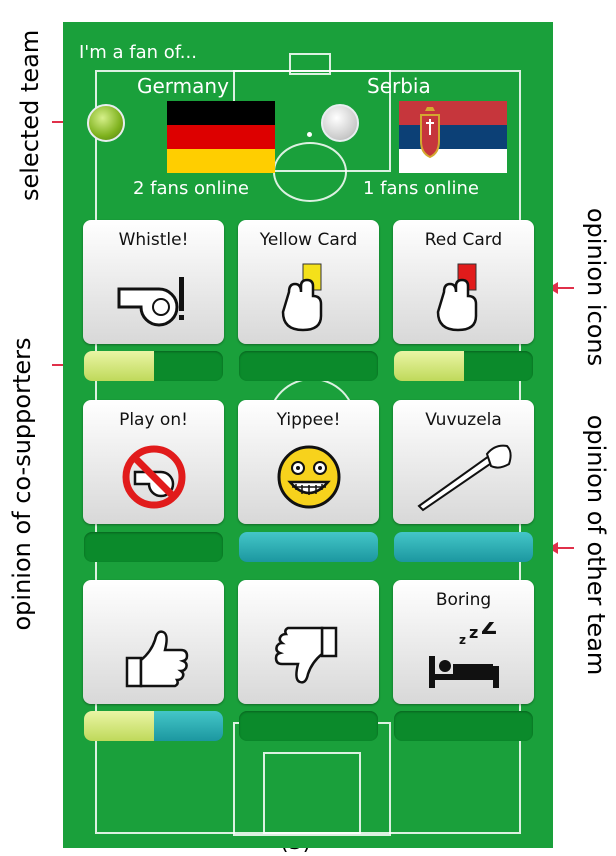 This screenshot has width=616, height=856. I want to click on tile-yellow-card: Yellow Card, so click(308, 282).